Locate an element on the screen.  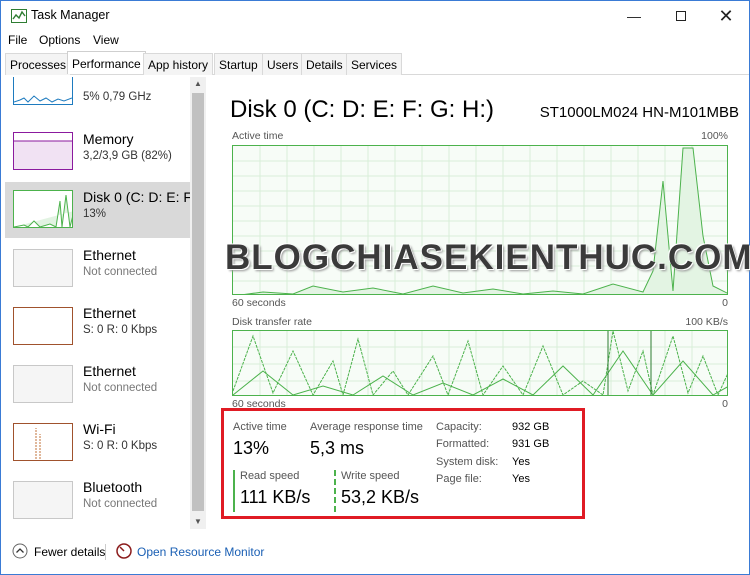
sidebar-item-ethernet-2: Ethernet S: 0 R: 0 Kbps is located at coordinates (97, 328).